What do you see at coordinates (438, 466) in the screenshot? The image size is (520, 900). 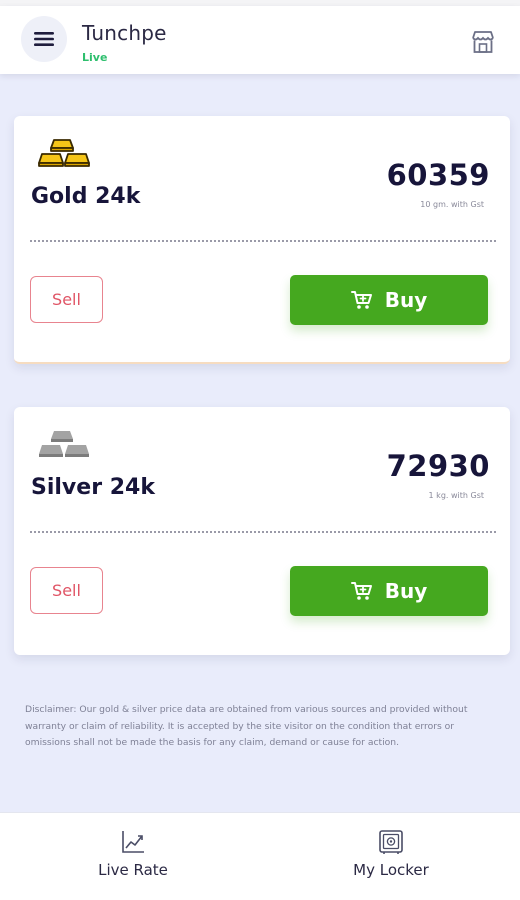 I see `silver-price: 72930` at bounding box center [438, 466].